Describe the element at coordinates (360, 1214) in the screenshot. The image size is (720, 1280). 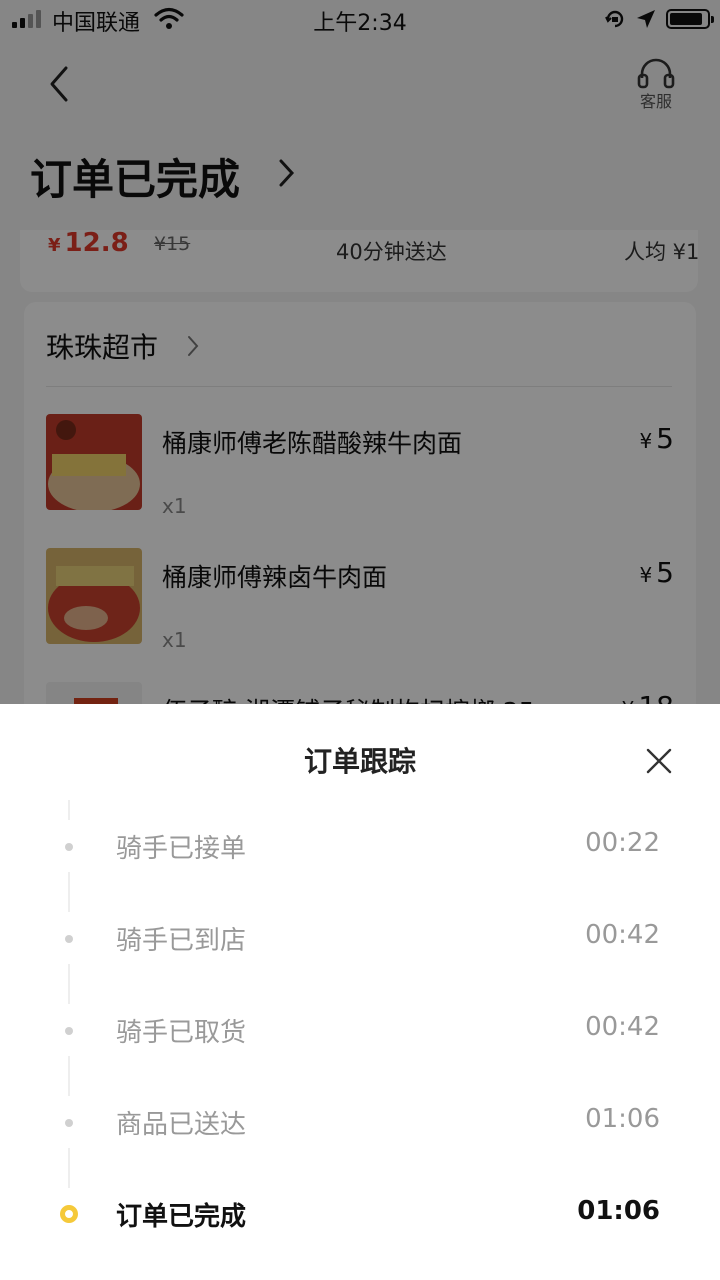
I see `tracking-step-current: 订单已完成 01:06` at that location.